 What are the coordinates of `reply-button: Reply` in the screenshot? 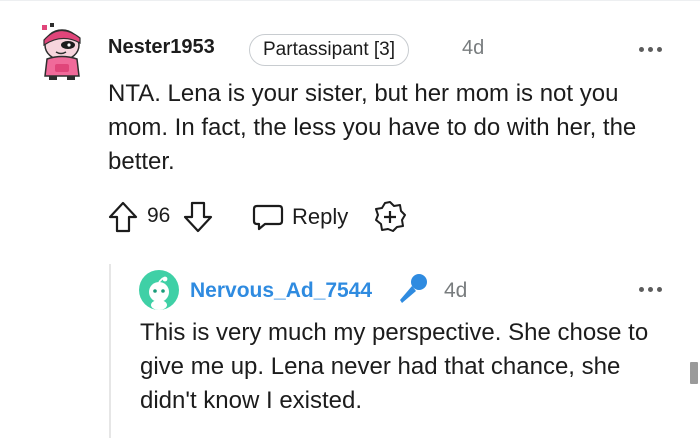 It's located at (300, 217).